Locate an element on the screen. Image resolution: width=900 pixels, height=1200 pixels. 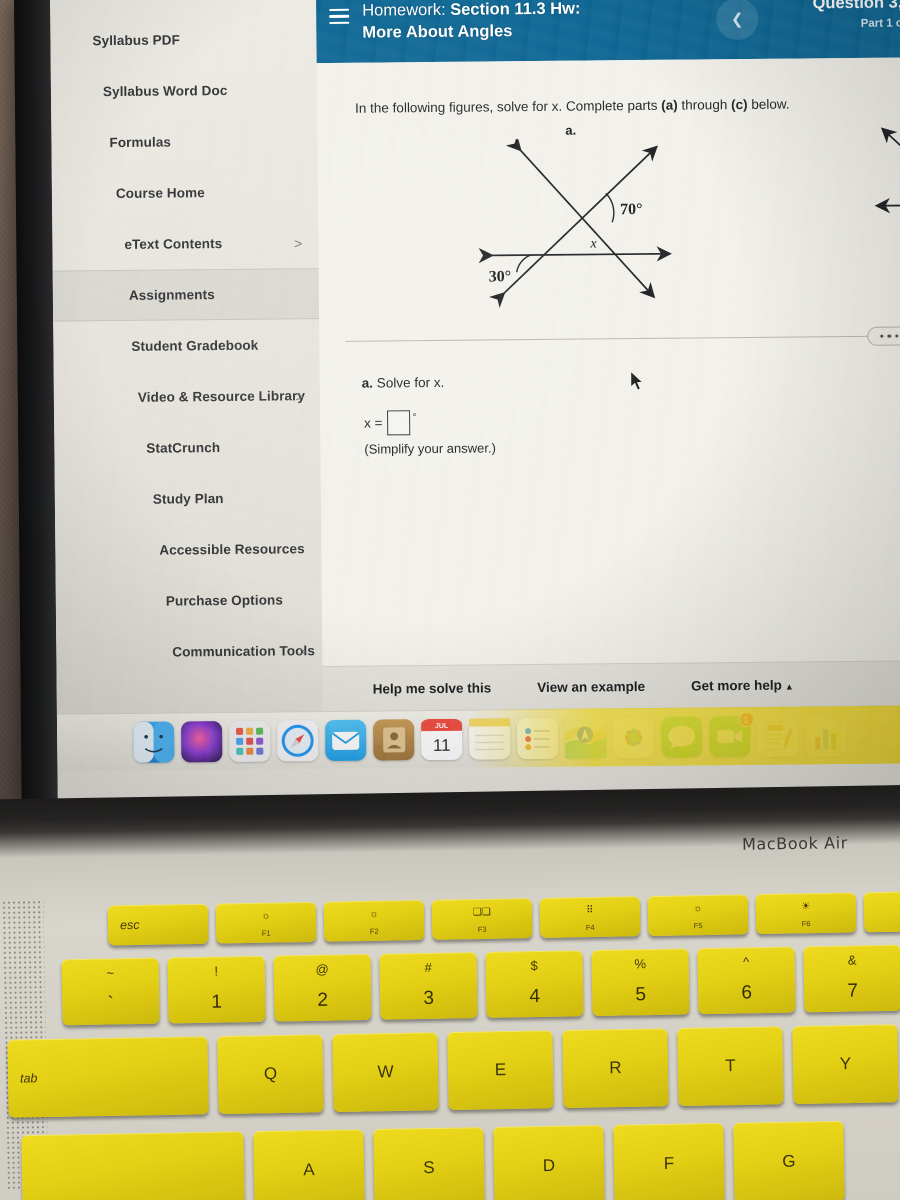
key-g: G is located at coordinates (789, 1160).